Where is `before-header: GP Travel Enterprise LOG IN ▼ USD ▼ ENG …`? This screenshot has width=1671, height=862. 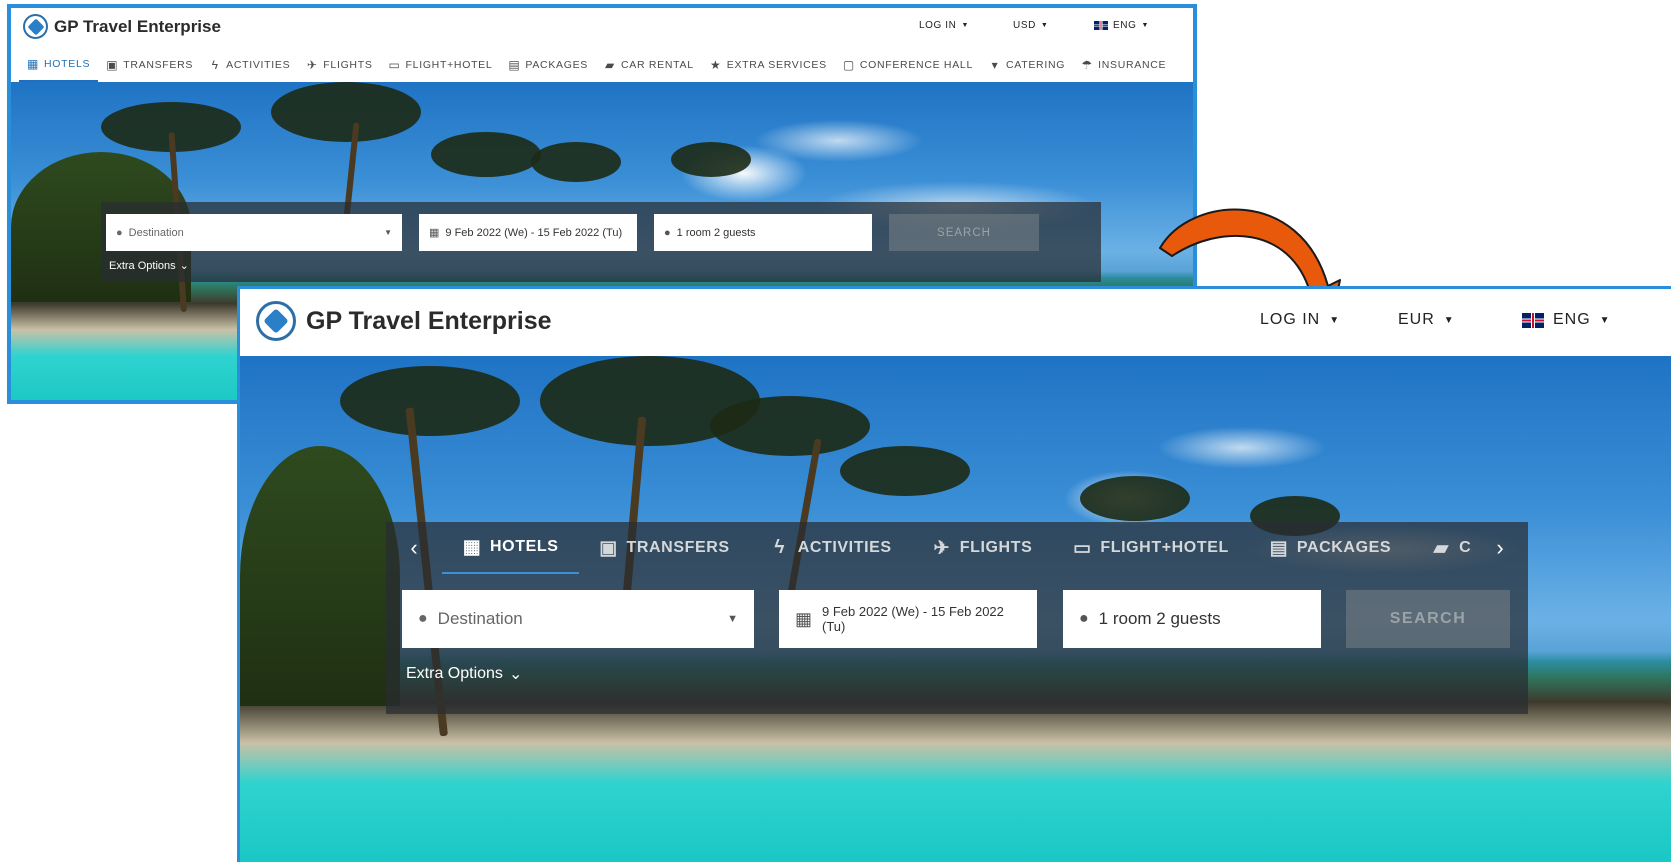 before-header: GP Travel Enterprise LOG IN ▼ USD ▼ ENG … is located at coordinates (602, 26).